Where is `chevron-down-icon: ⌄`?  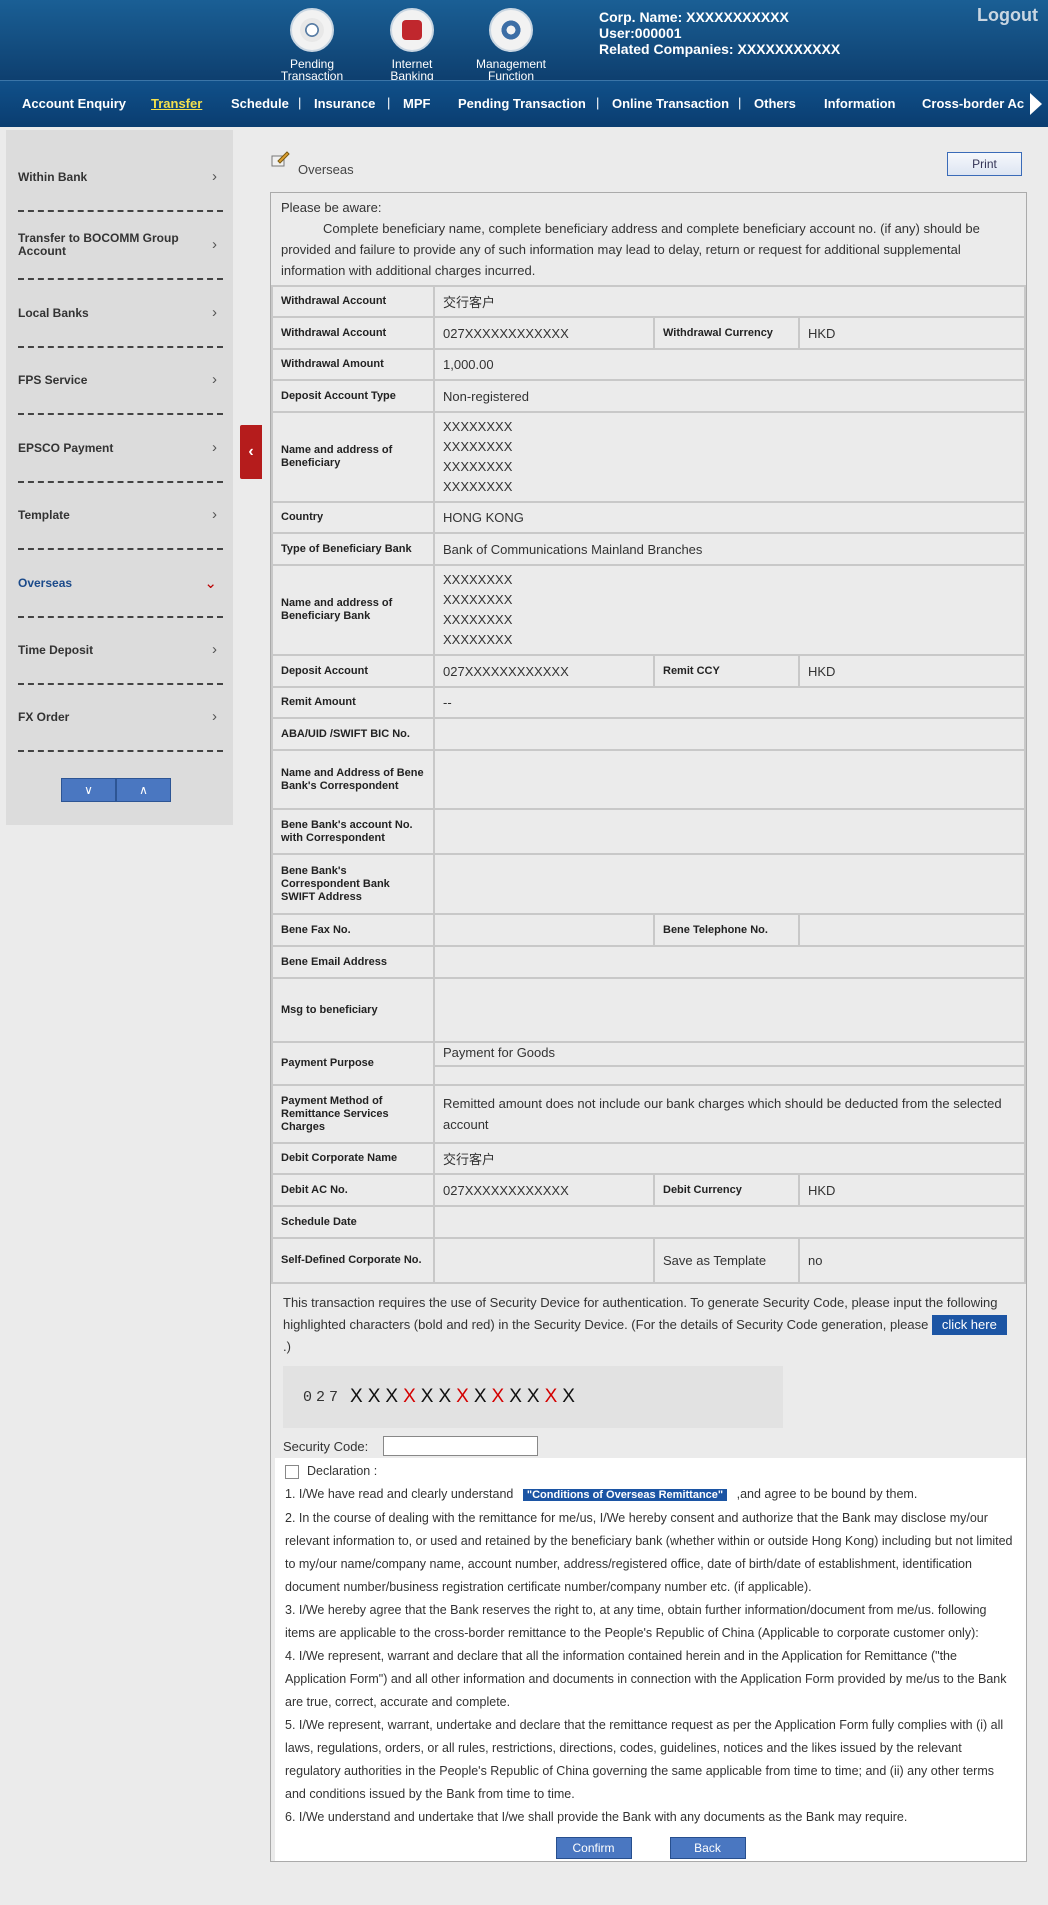
chevron-down-icon: ⌄ is located at coordinates (210, 583).